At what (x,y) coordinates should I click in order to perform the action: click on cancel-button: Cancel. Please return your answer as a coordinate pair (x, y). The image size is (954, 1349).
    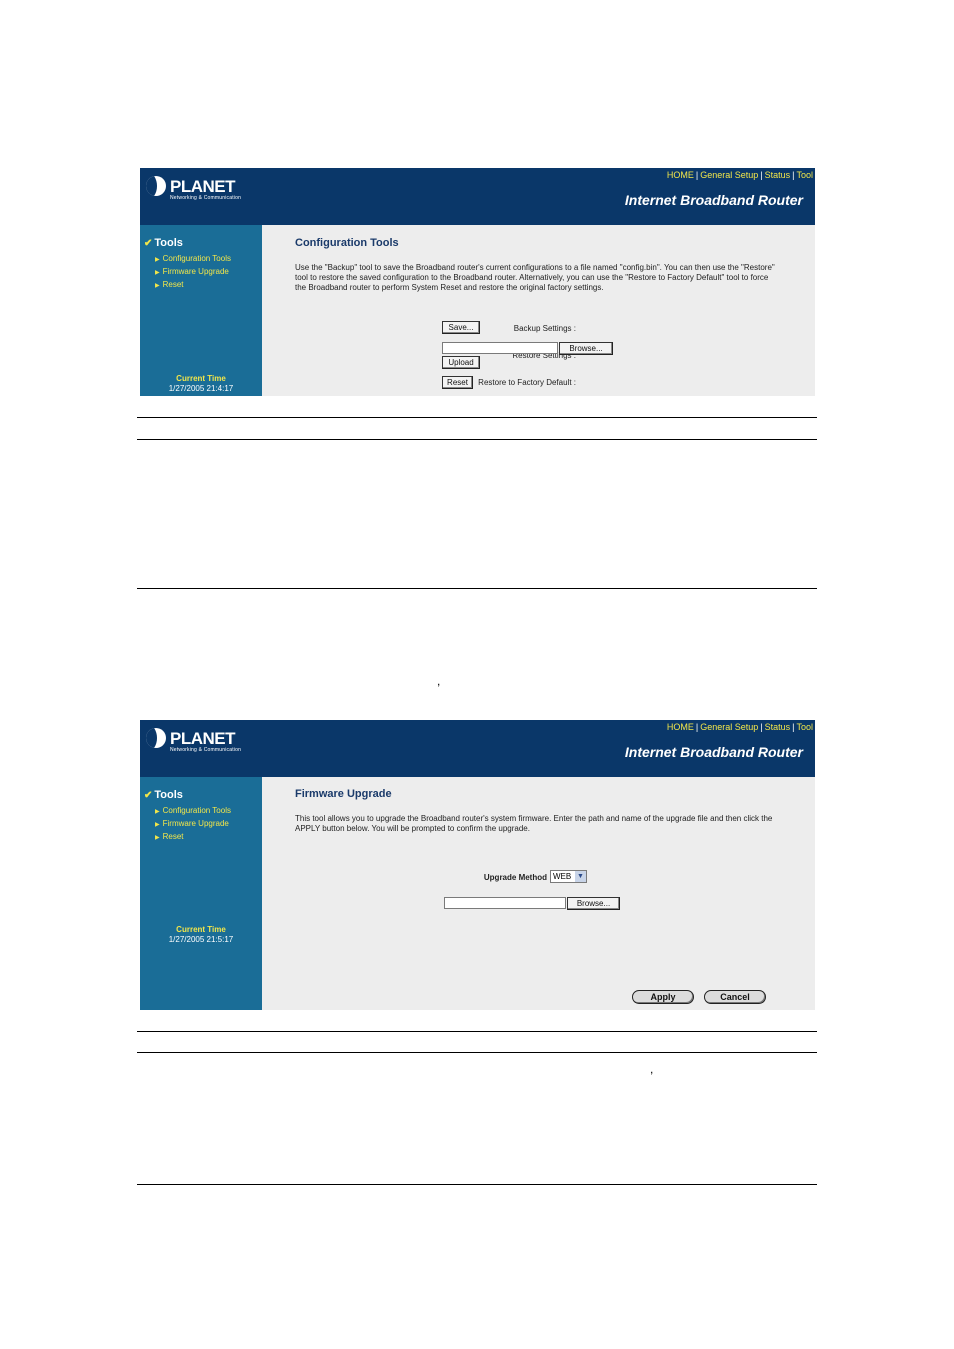
    Looking at the image, I should click on (735, 997).